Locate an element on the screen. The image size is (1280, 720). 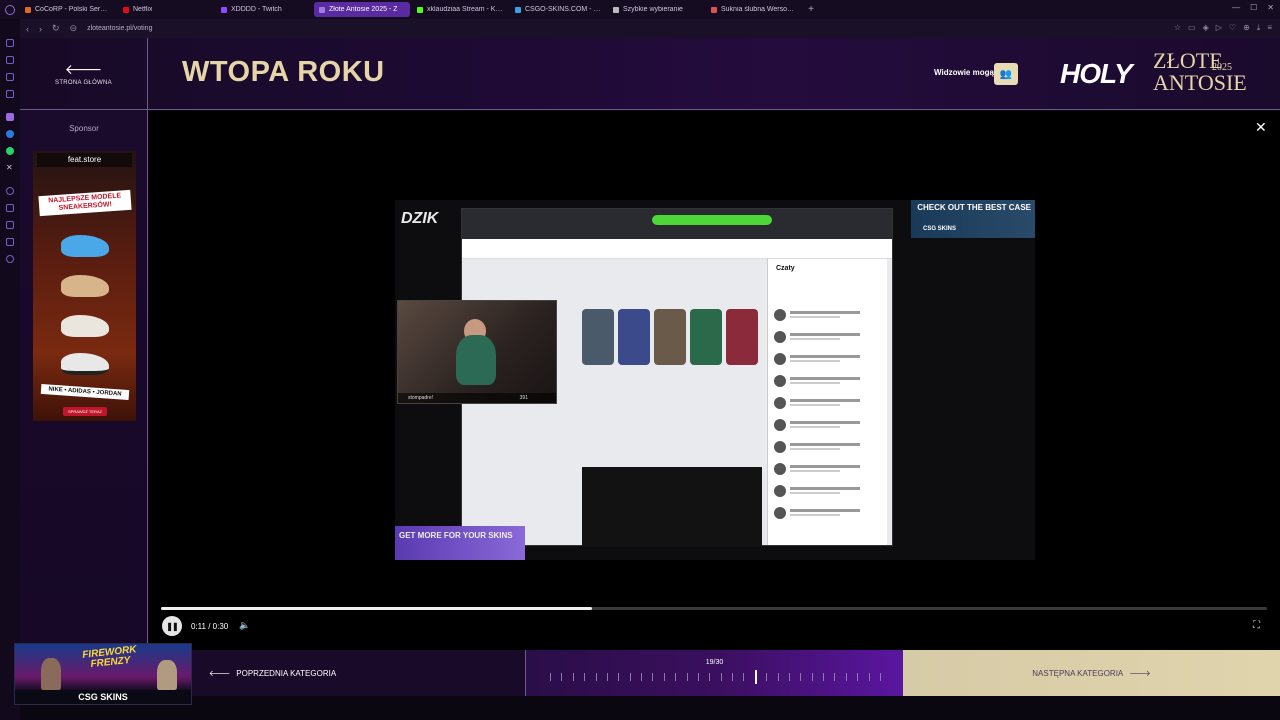
rail-settings-icon is located at coordinates (10, 259).